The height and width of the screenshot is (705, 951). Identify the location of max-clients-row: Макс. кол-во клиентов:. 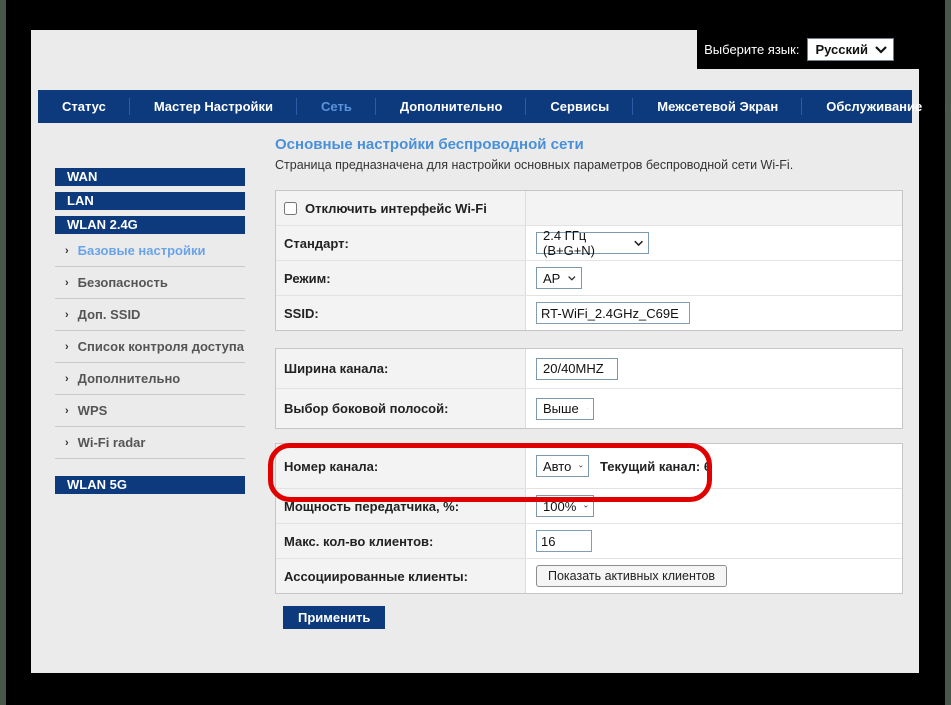
(589, 541).